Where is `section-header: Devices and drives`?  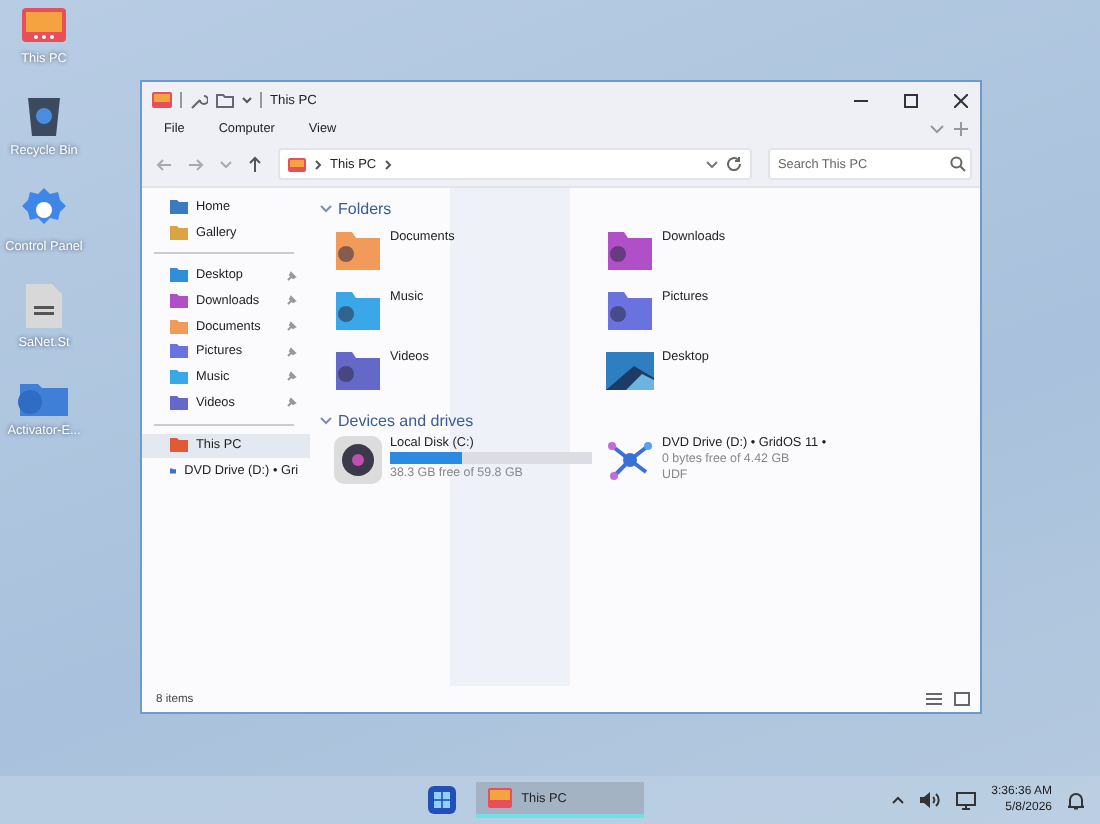 section-header: Devices and drives is located at coordinates (650, 420).